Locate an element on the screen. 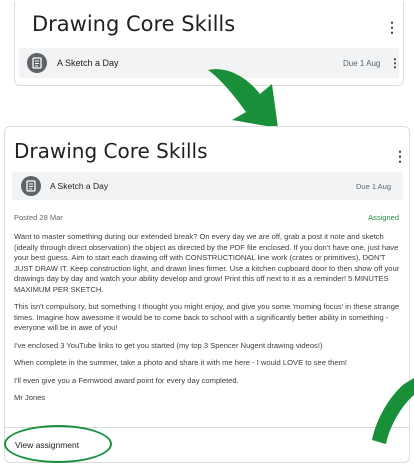 This screenshot has height=473, width=414. curved-arrow-icon is located at coordinates (393, 411).